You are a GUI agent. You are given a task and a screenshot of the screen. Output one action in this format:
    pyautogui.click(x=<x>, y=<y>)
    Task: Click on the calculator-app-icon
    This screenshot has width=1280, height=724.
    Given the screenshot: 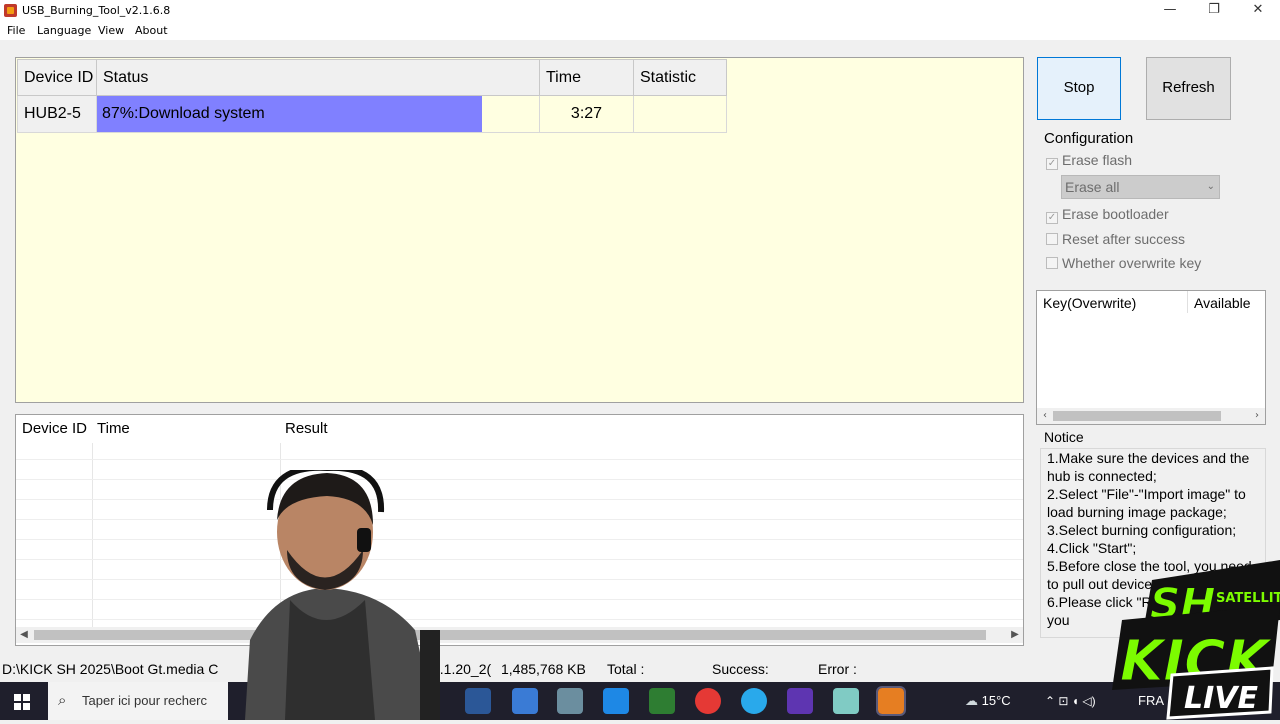 What is the action you would take?
    pyautogui.click(x=616, y=701)
    